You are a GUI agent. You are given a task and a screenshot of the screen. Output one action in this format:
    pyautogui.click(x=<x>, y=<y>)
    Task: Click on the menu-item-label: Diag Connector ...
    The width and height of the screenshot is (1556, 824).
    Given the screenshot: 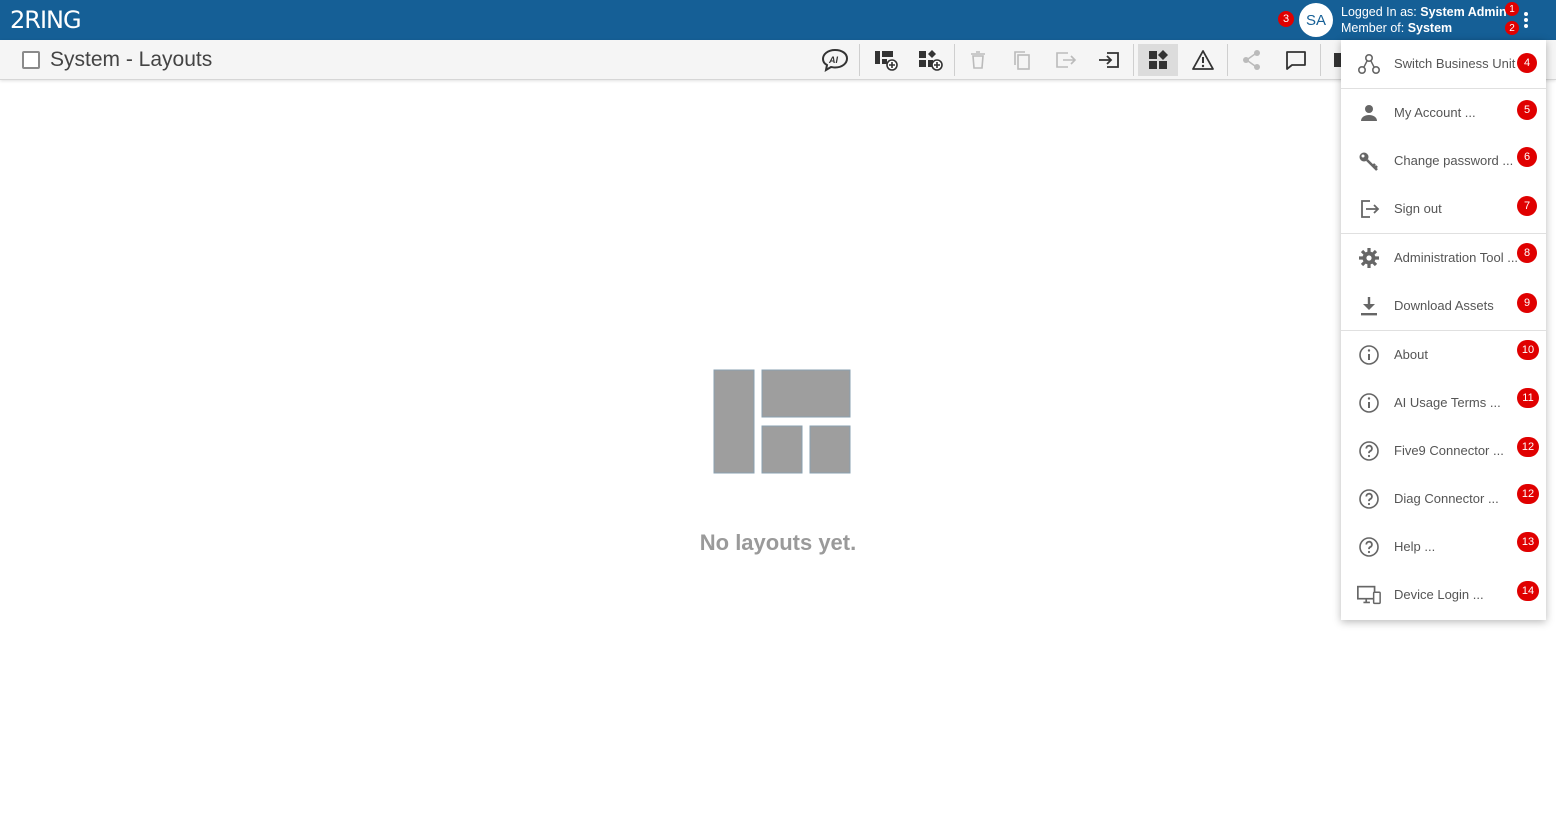 What is the action you would take?
    pyautogui.click(x=1446, y=498)
    